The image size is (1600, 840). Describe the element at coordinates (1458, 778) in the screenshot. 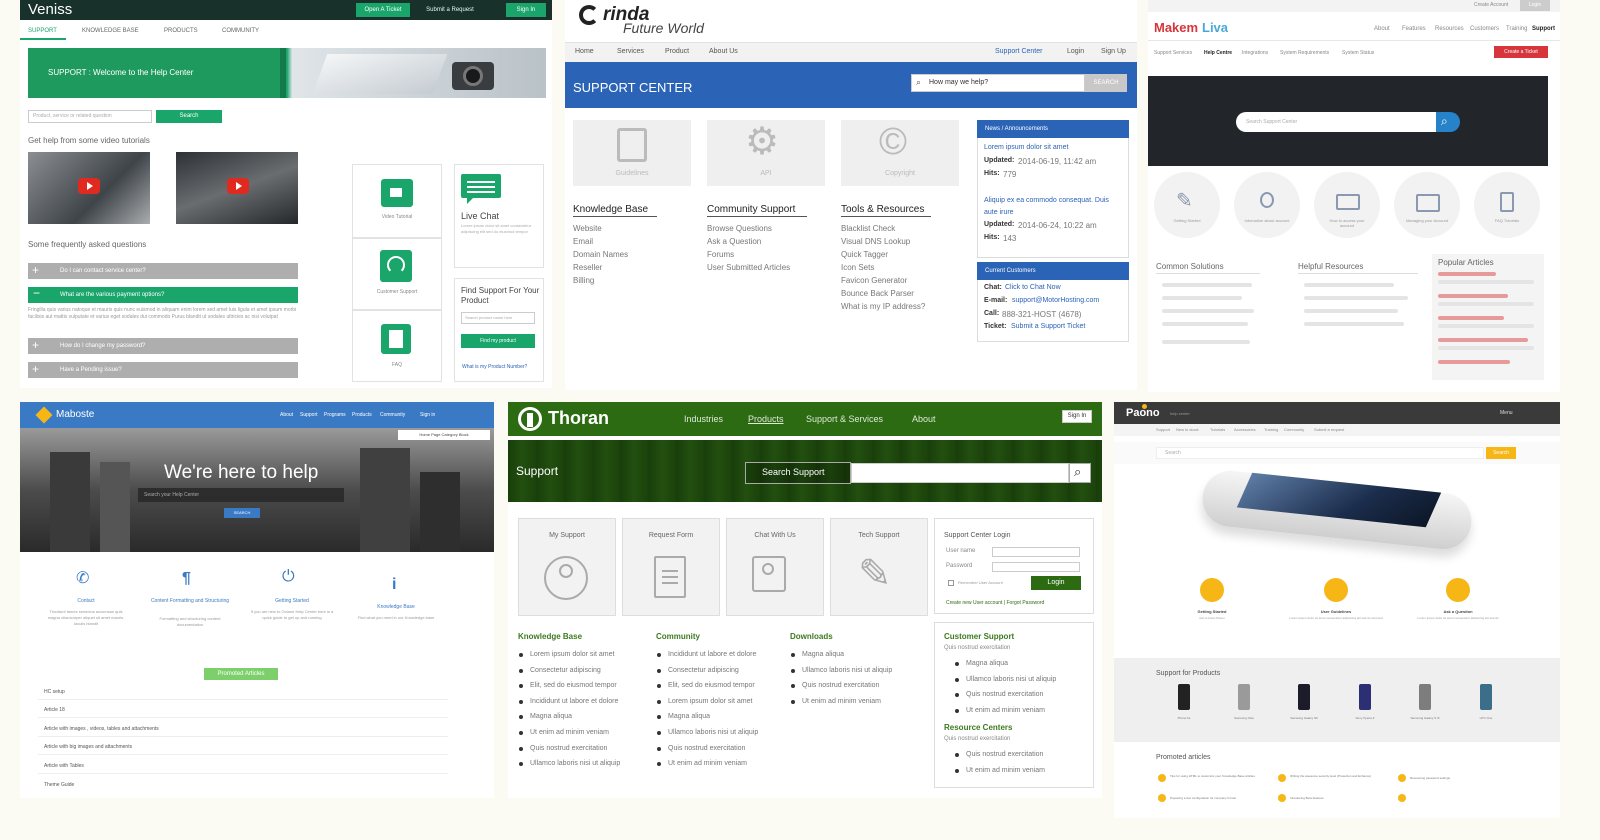

I see `promoted-article-link: Recovering password settings` at that location.